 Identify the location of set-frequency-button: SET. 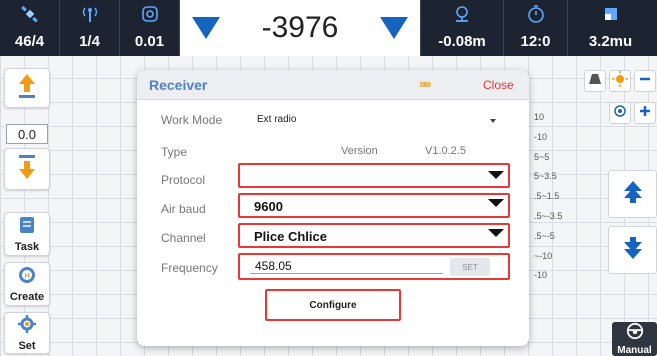
(470, 267).